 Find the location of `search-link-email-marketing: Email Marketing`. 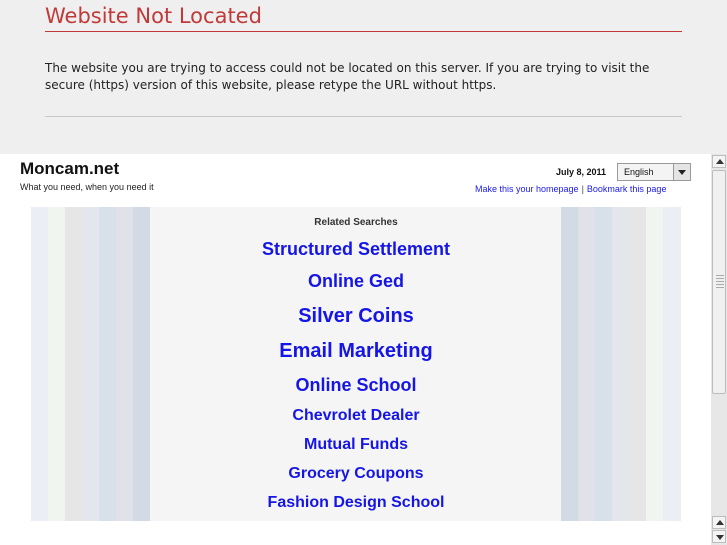

search-link-email-marketing: Email Marketing is located at coordinates (356, 351).